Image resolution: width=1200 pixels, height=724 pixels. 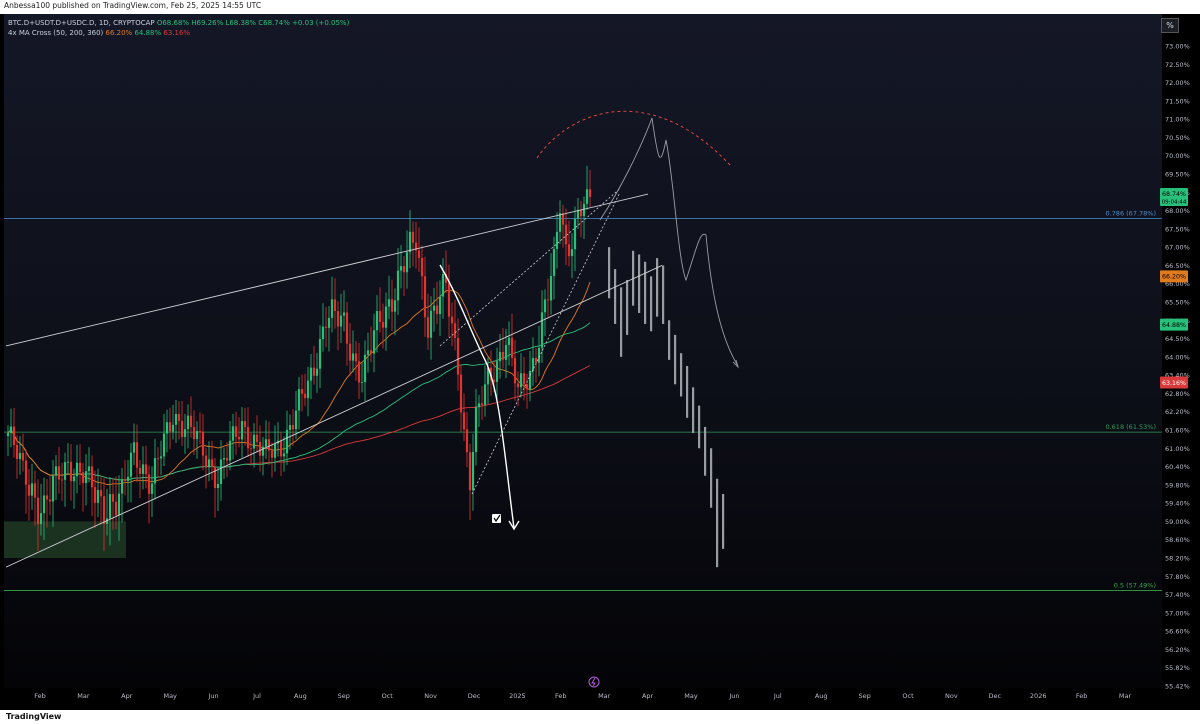 I want to click on y-tick-label: 72.50%, so click(x=1177, y=65).